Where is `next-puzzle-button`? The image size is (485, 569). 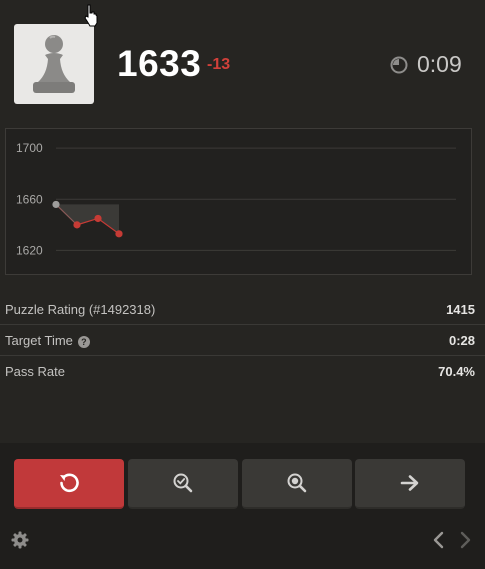 next-puzzle-button is located at coordinates (410, 484).